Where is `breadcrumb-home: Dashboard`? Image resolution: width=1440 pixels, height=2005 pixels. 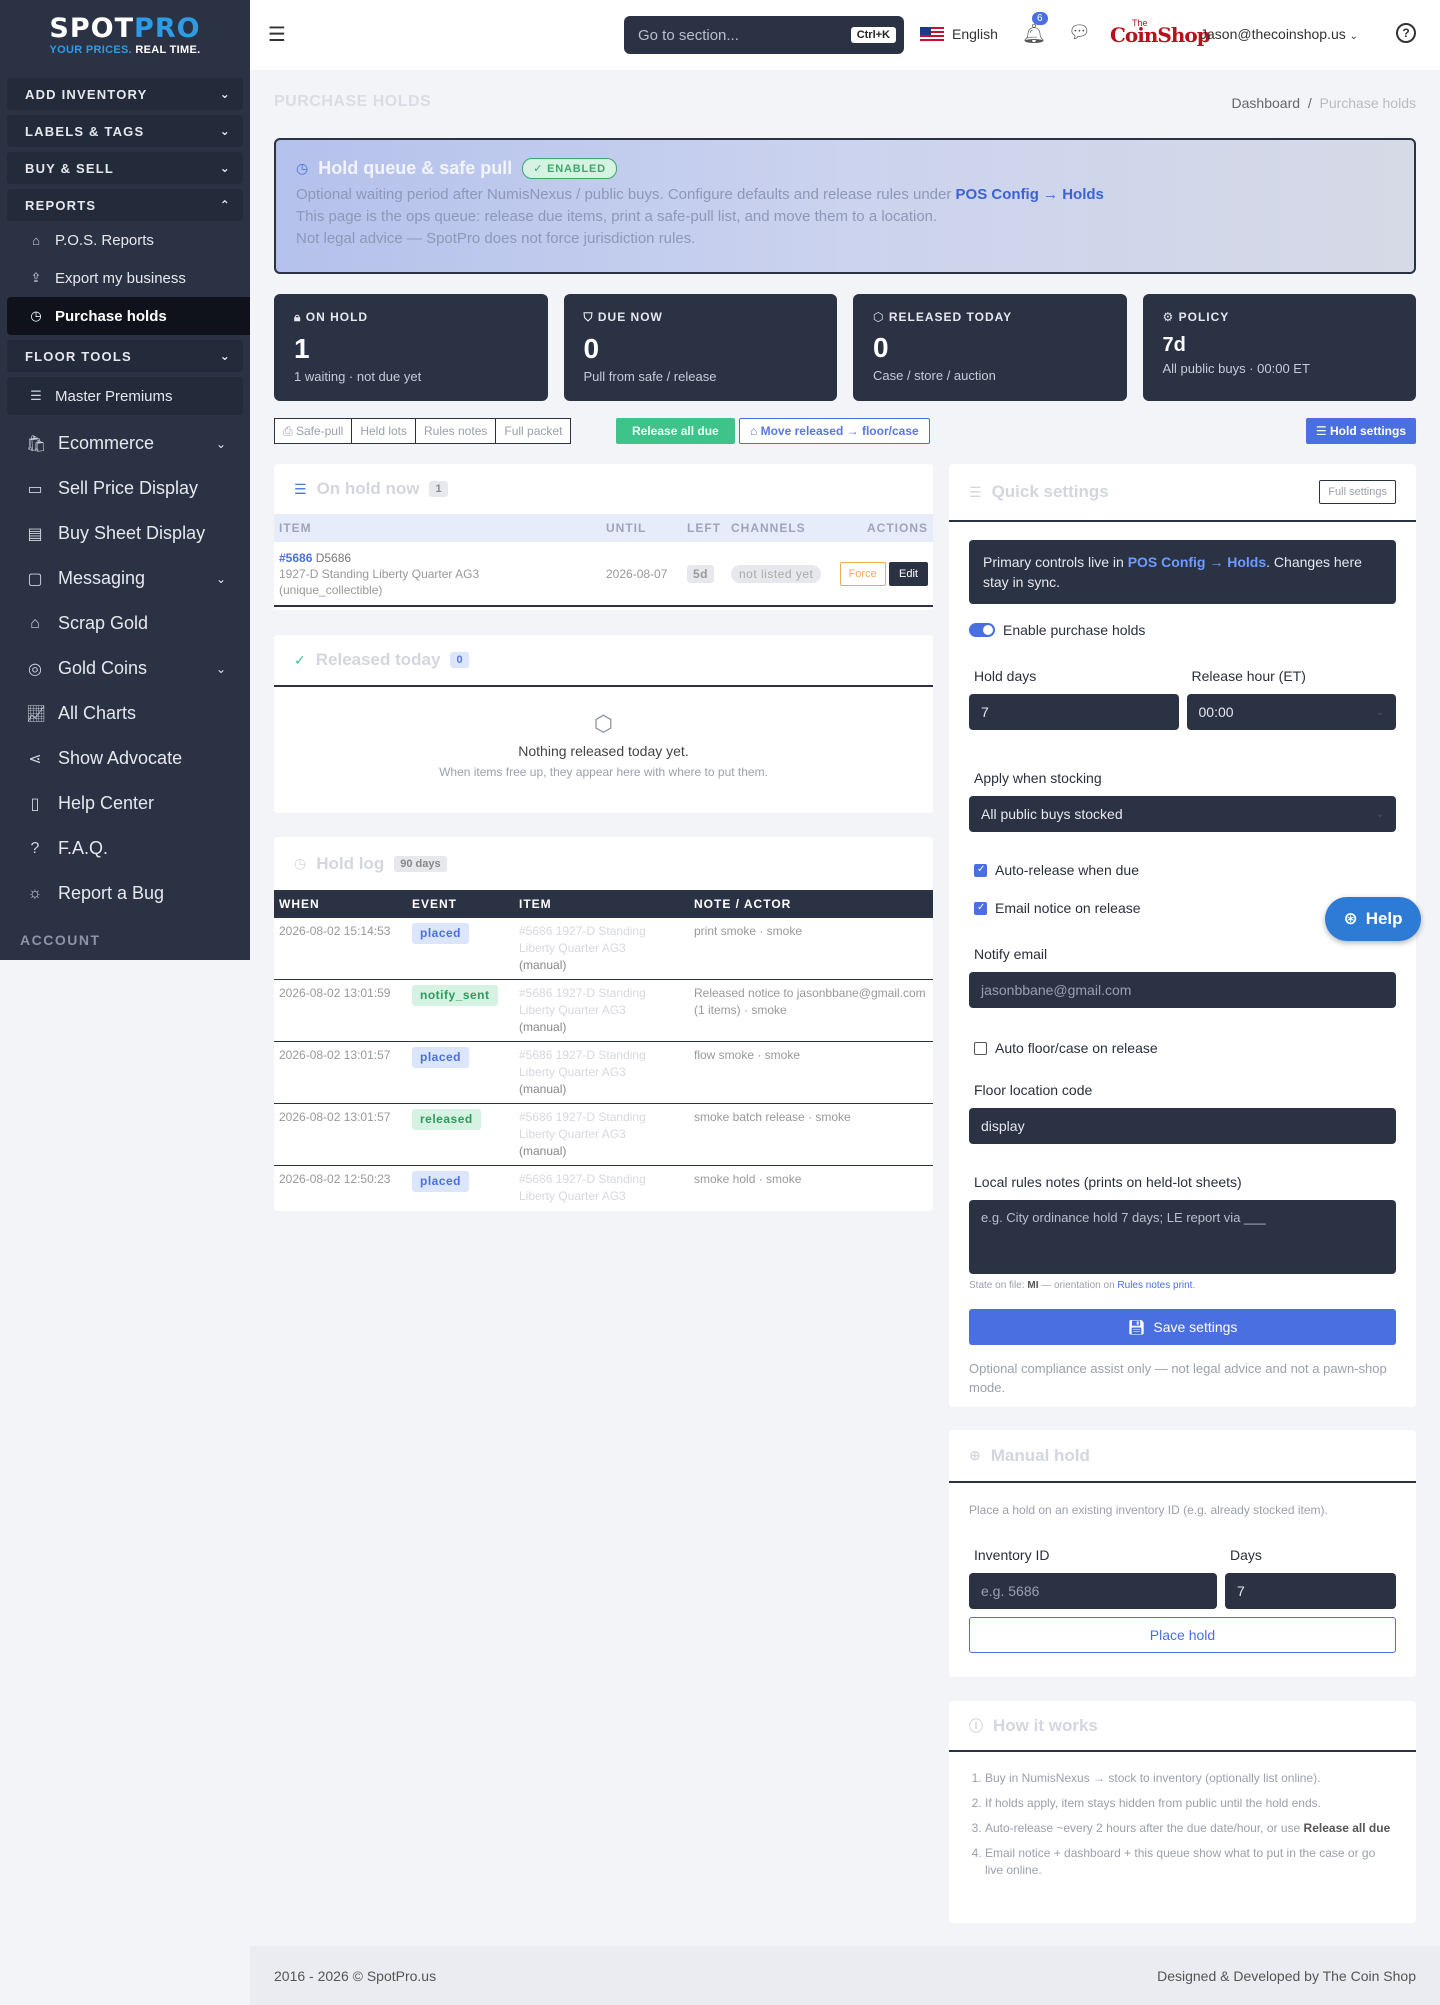
breadcrumb-home: Dashboard is located at coordinates (1266, 103).